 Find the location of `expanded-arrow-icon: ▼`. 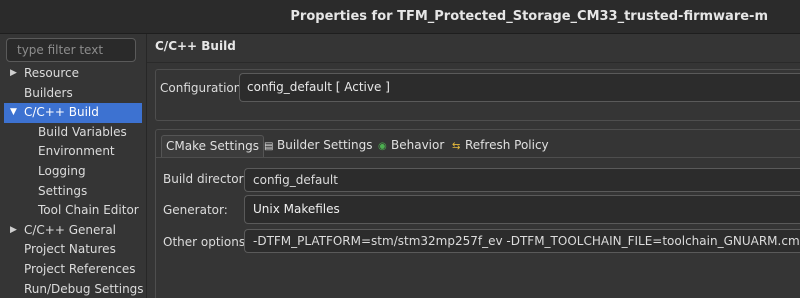

expanded-arrow-icon: ▼ is located at coordinates (13, 113).